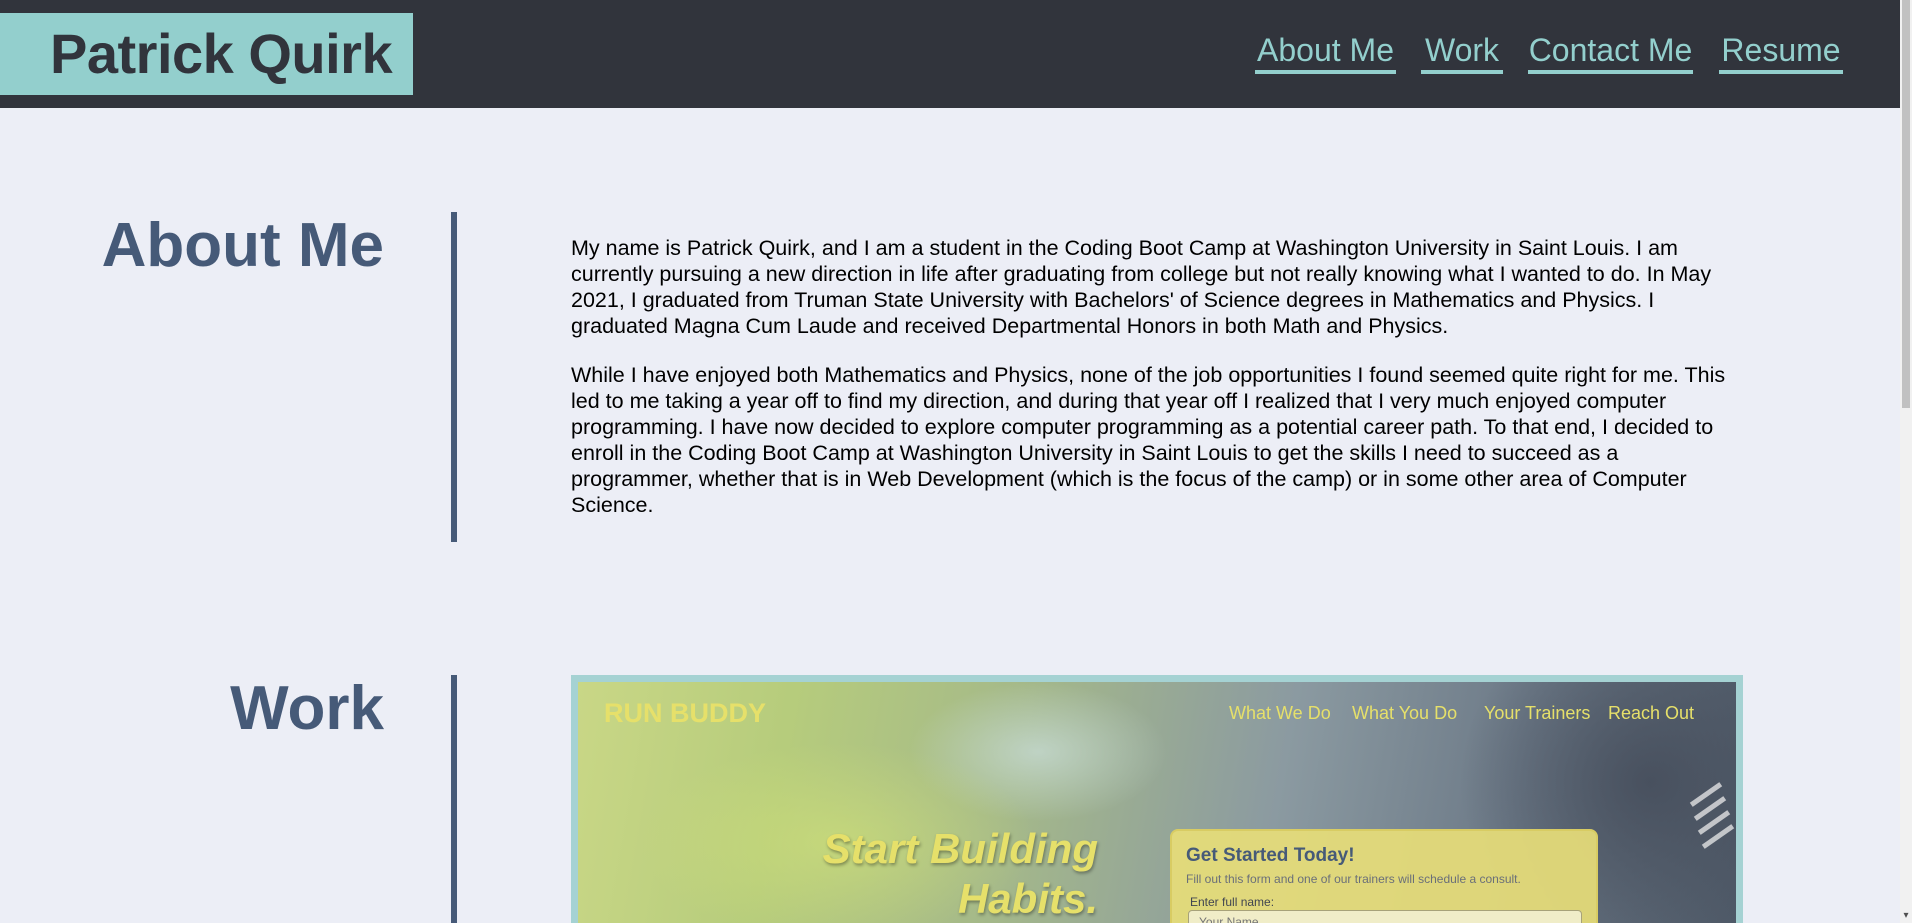  Describe the element at coordinates (1270, 855) in the screenshot. I see `project-form-title: Get Started Today!` at that location.